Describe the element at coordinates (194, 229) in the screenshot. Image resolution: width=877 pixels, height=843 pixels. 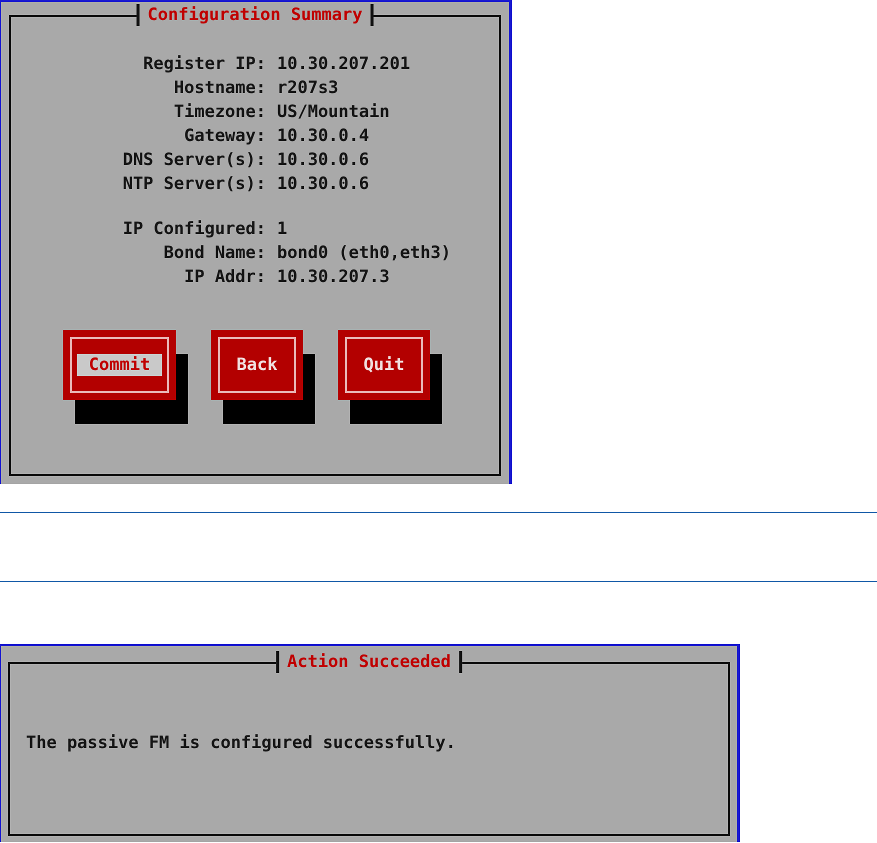
I see `field-label: IP Configured:` at that location.